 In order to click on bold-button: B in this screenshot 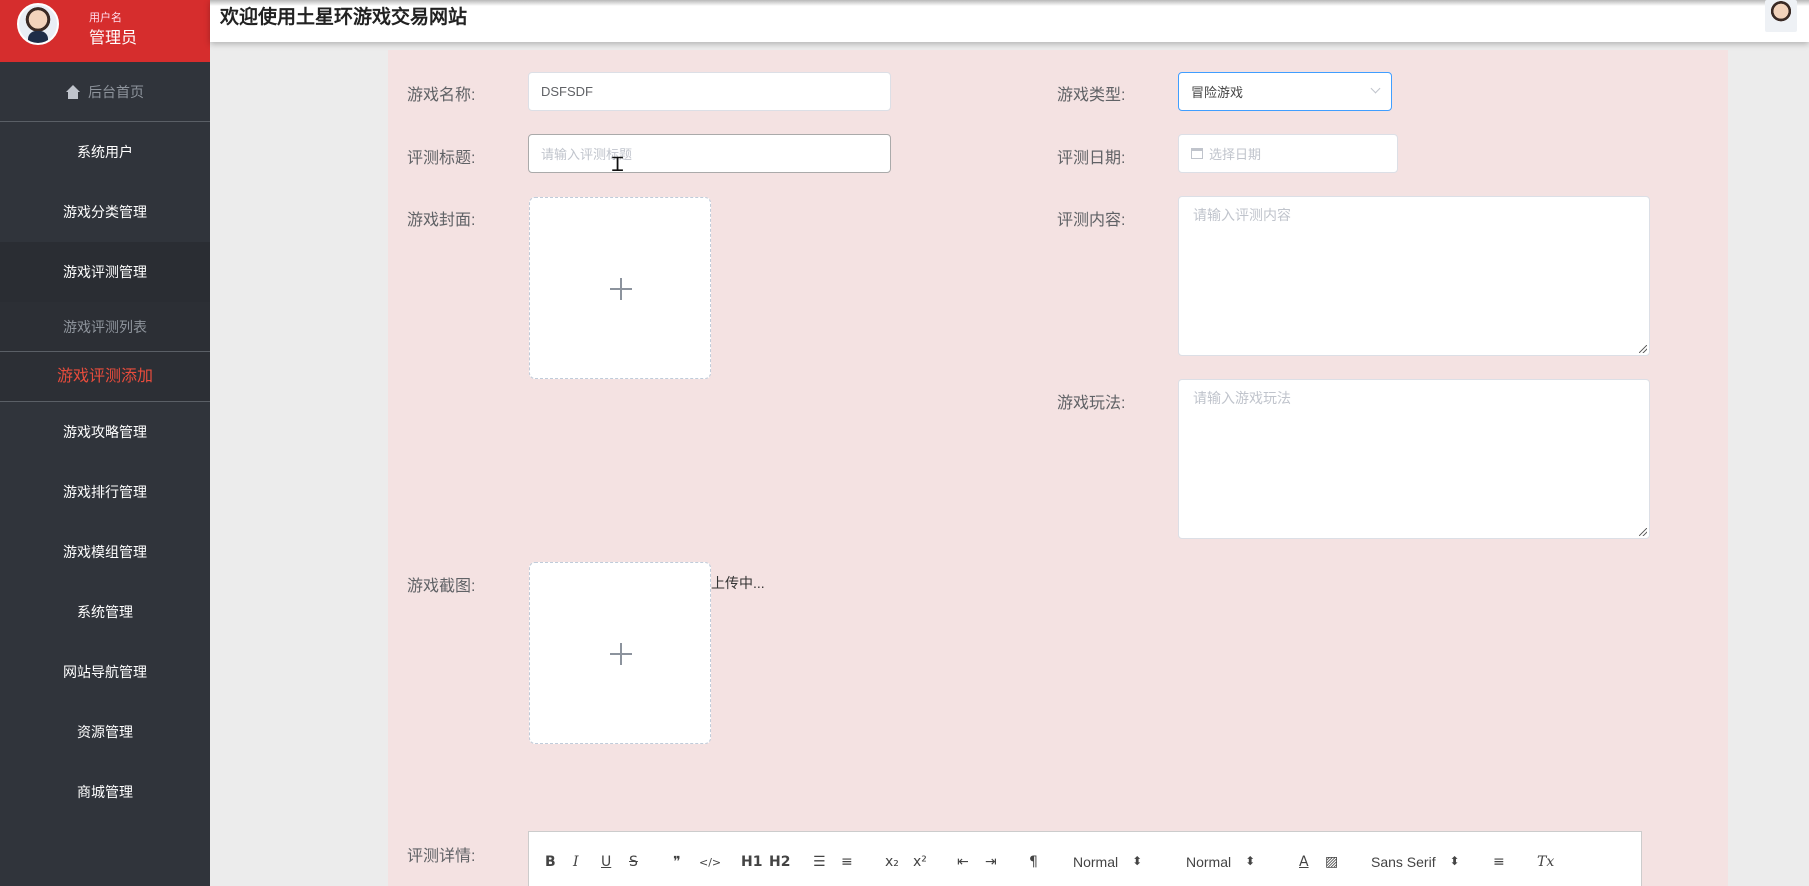, I will do `click(550, 862)`.